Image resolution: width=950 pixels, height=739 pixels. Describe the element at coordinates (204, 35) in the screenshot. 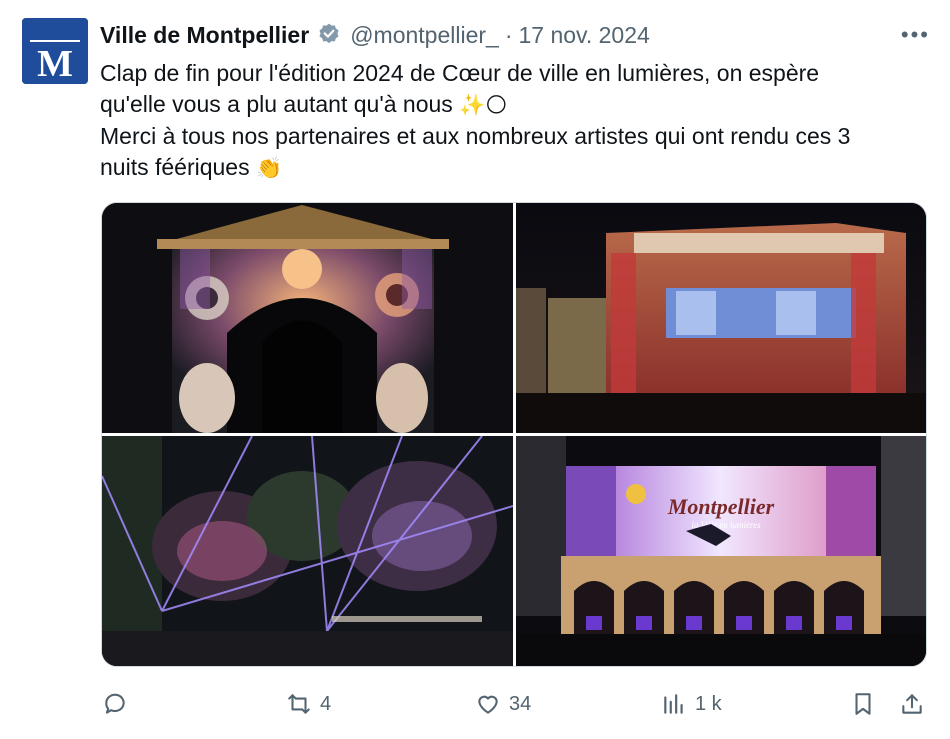

I see `author-name: Ville de Montpellier` at that location.